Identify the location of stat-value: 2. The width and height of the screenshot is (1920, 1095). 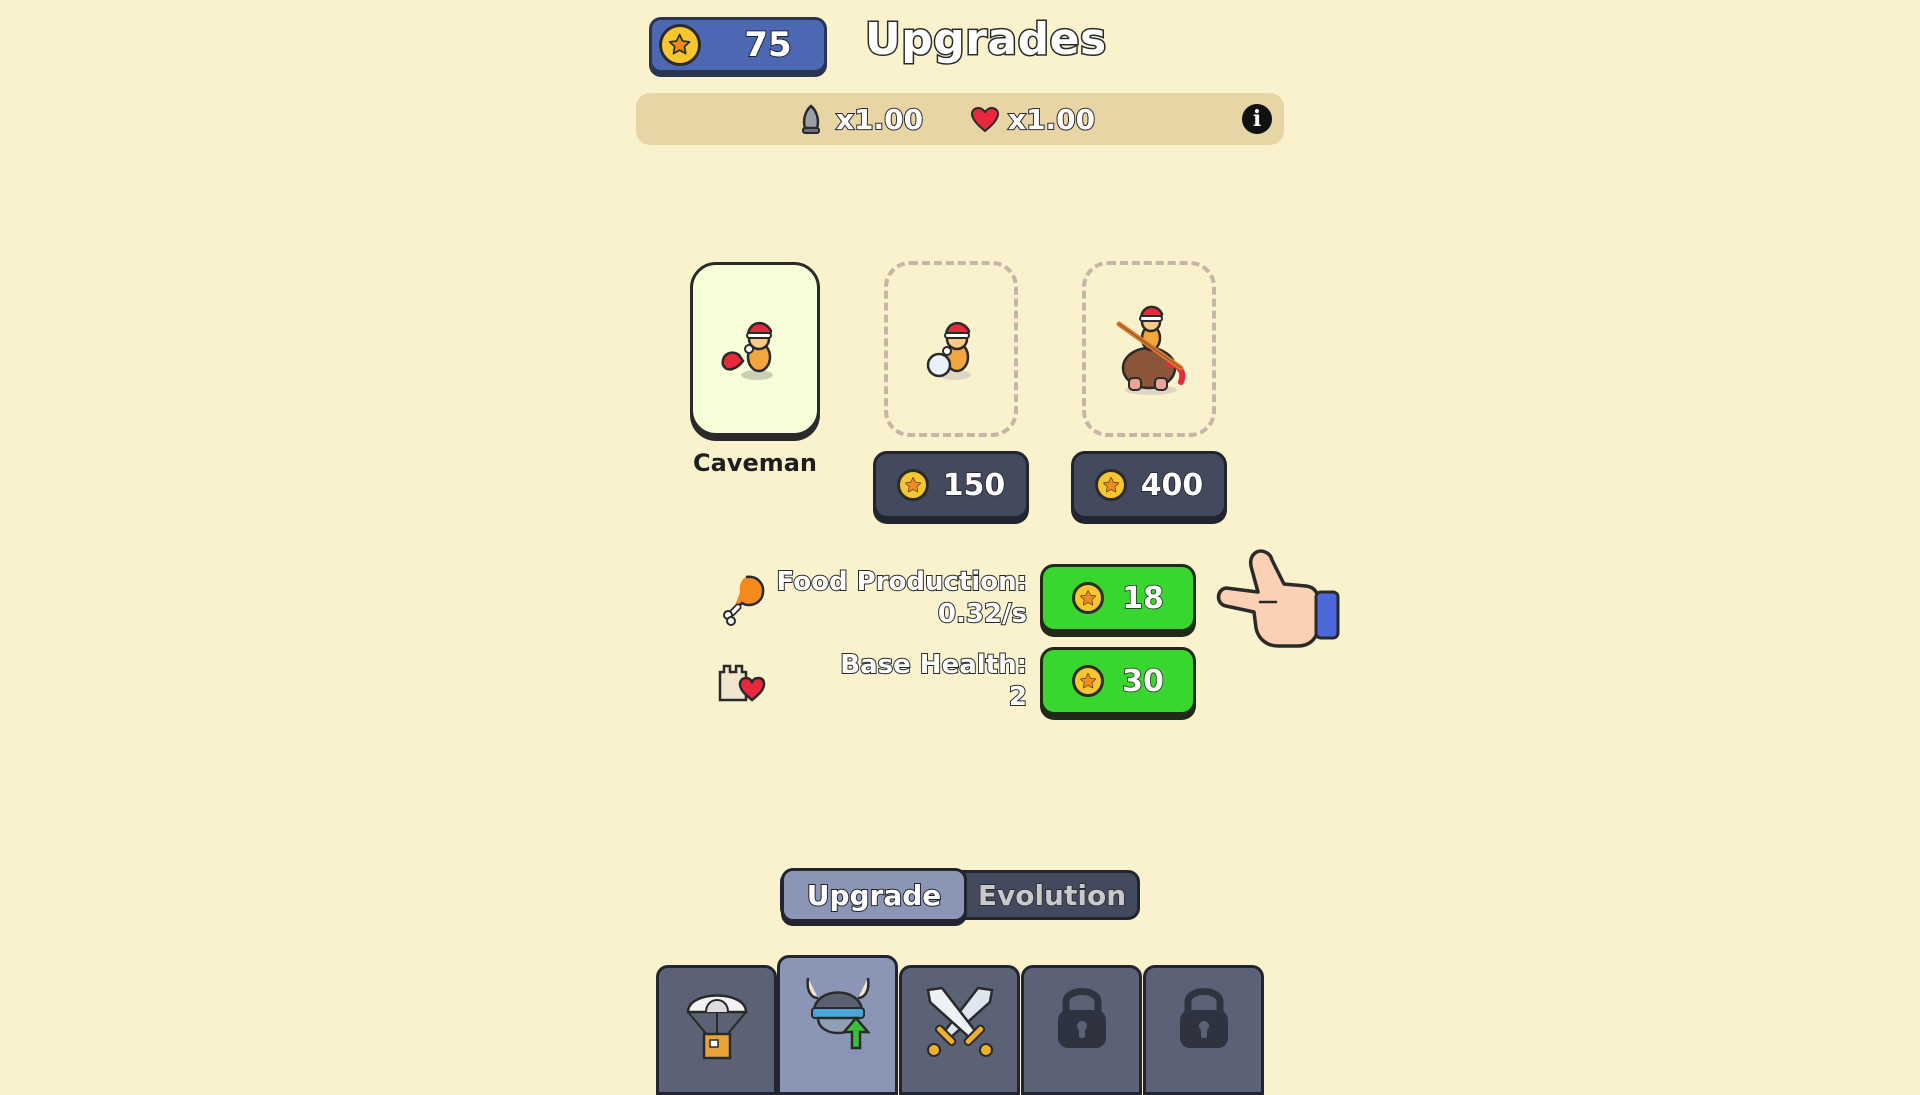
(1018, 697).